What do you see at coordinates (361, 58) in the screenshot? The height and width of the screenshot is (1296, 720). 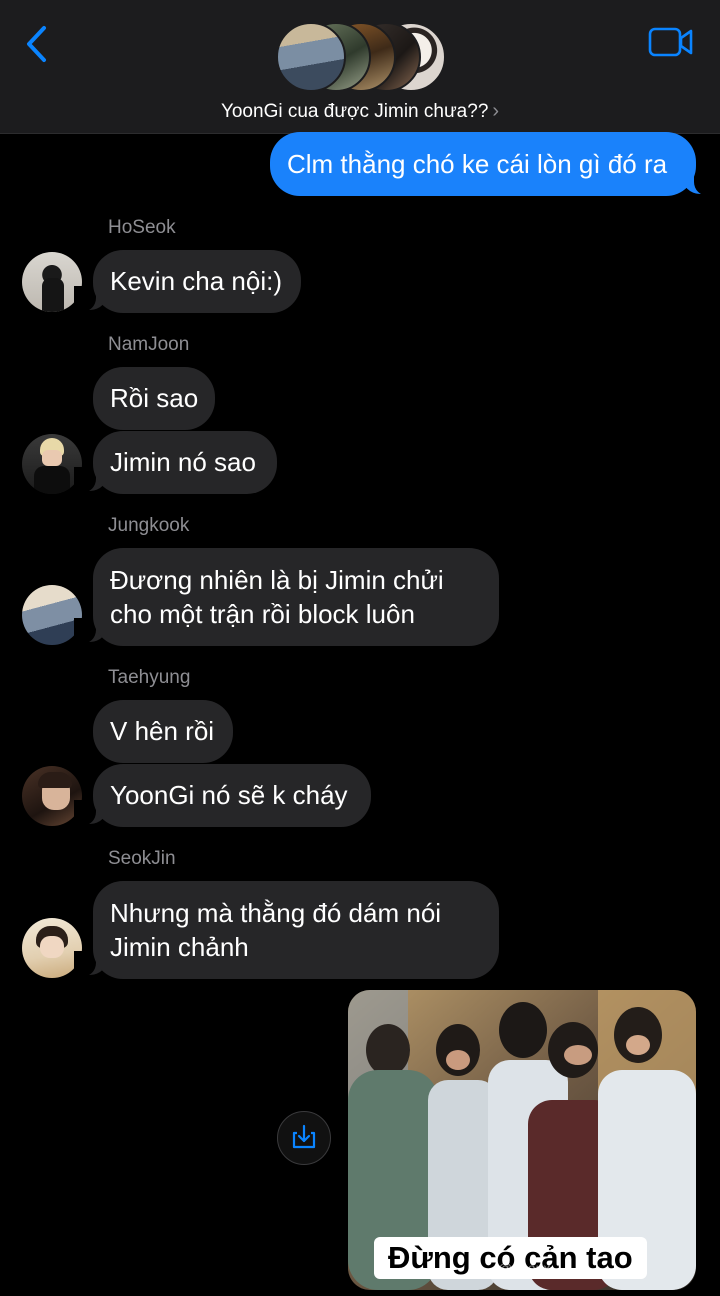 I see `group-avatar-stack` at bounding box center [361, 58].